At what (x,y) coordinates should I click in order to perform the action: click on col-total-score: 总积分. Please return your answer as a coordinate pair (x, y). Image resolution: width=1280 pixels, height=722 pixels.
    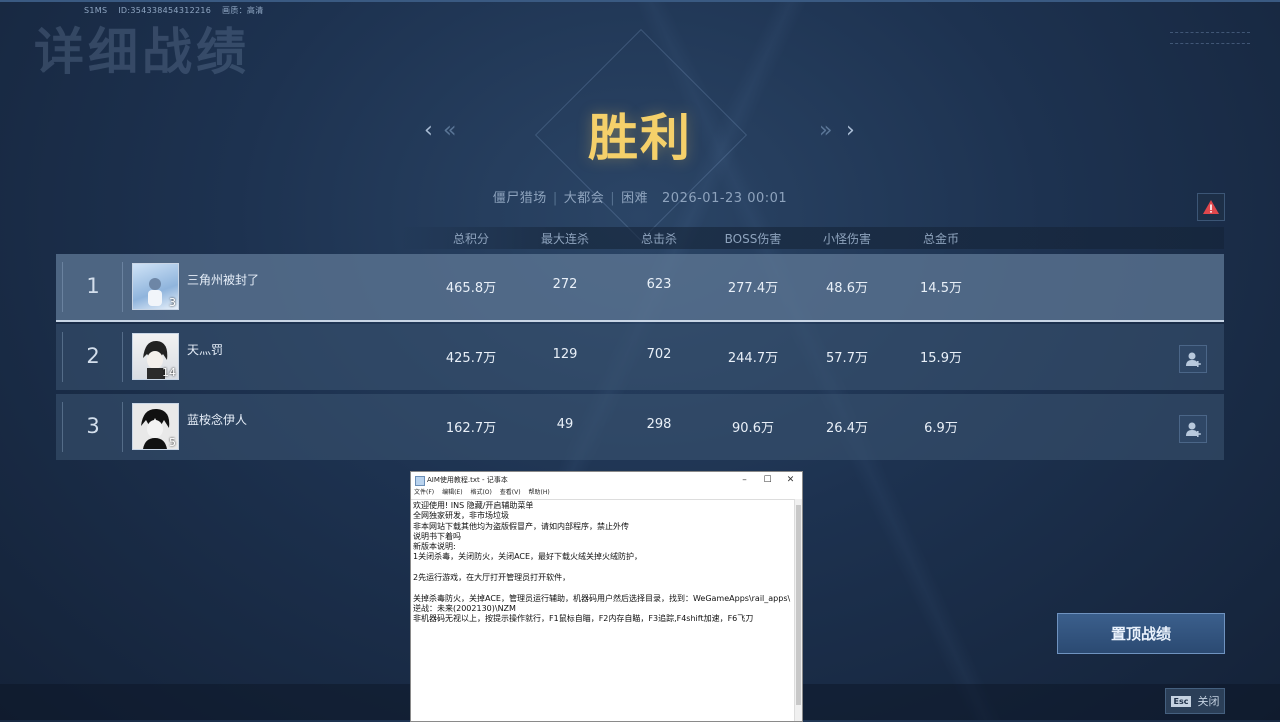
    Looking at the image, I should click on (470, 239).